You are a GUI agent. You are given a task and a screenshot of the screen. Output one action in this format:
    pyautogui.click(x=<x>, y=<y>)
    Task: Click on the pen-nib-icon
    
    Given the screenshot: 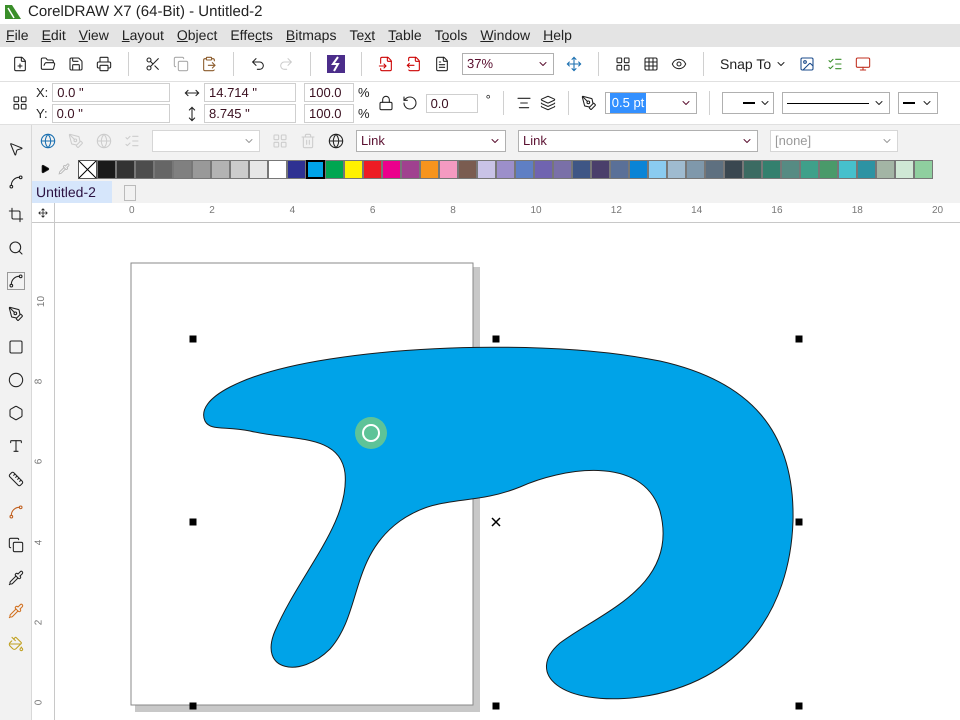 What is the action you would take?
    pyautogui.click(x=588, y=103)
    